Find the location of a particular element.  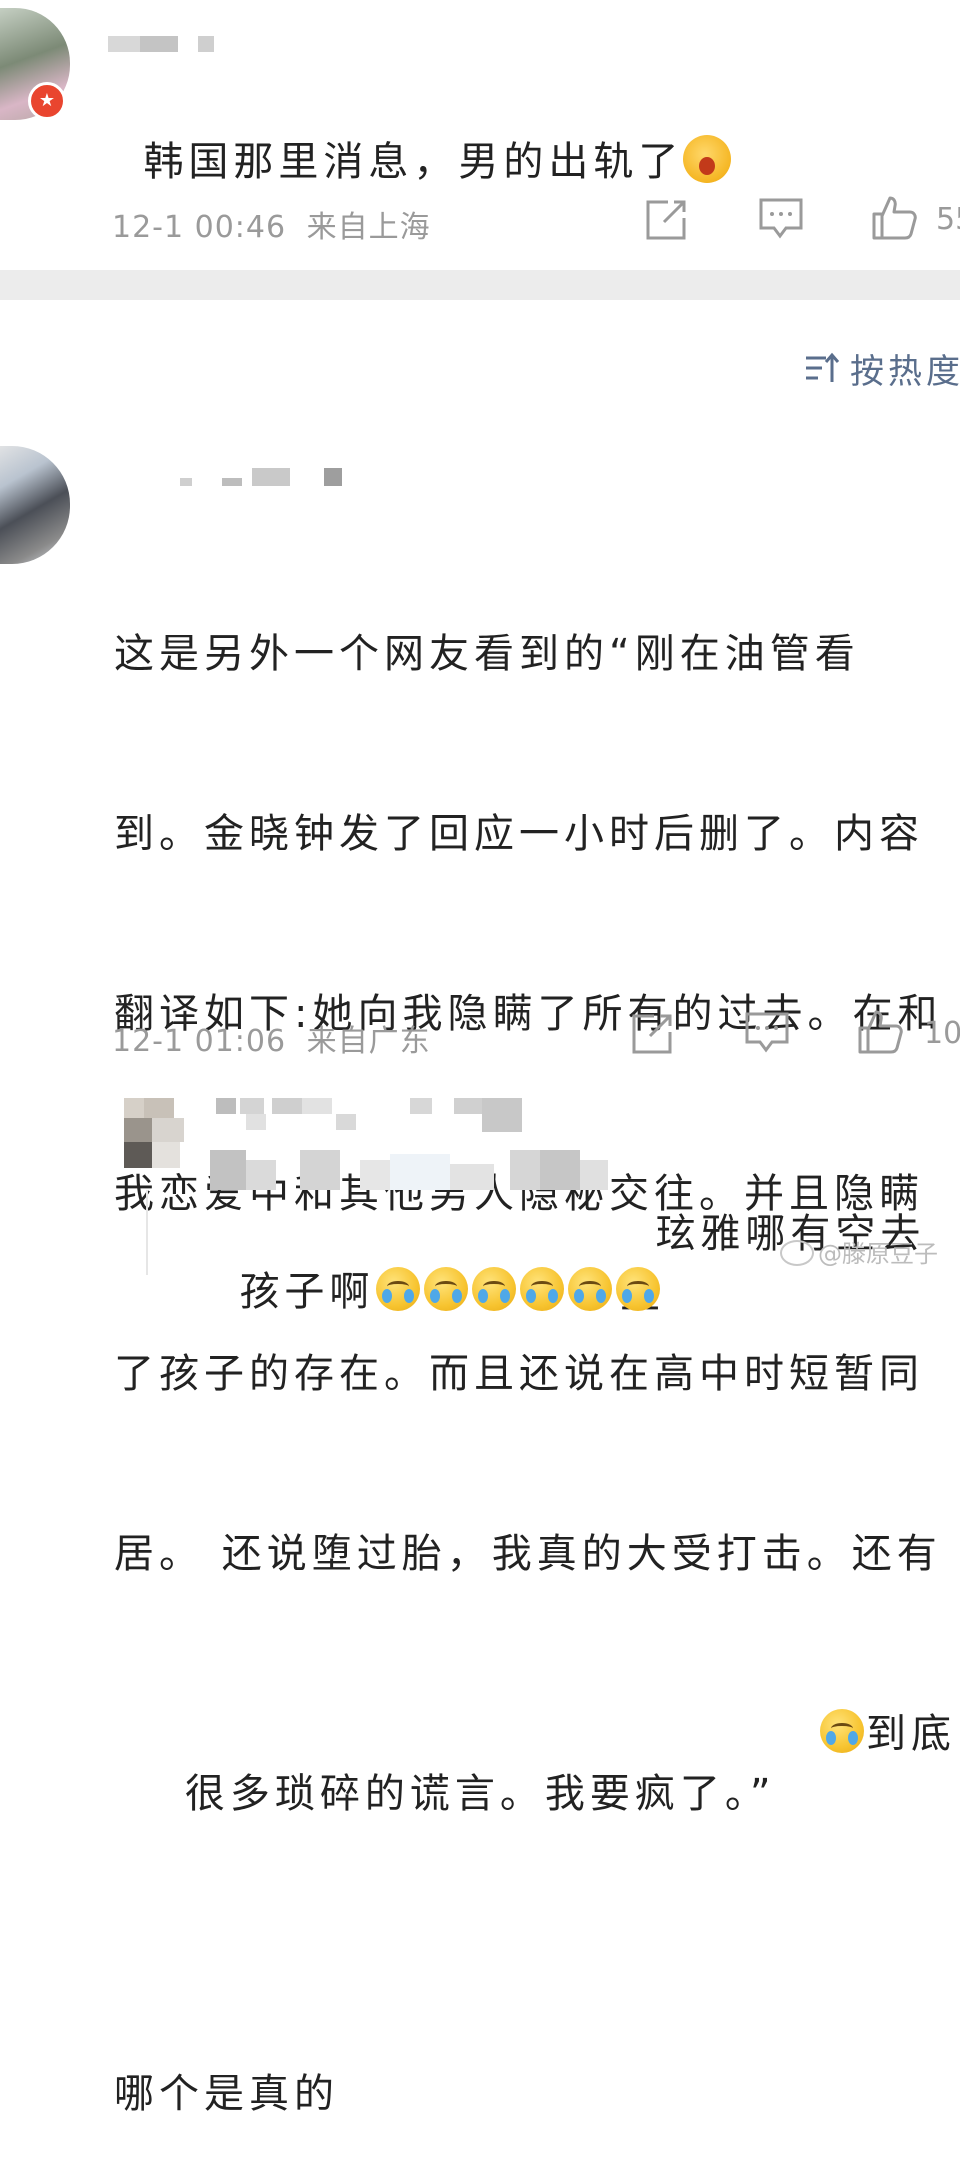

reply-text-line2: 孩子啊 is located at coordinates (433, 1262).